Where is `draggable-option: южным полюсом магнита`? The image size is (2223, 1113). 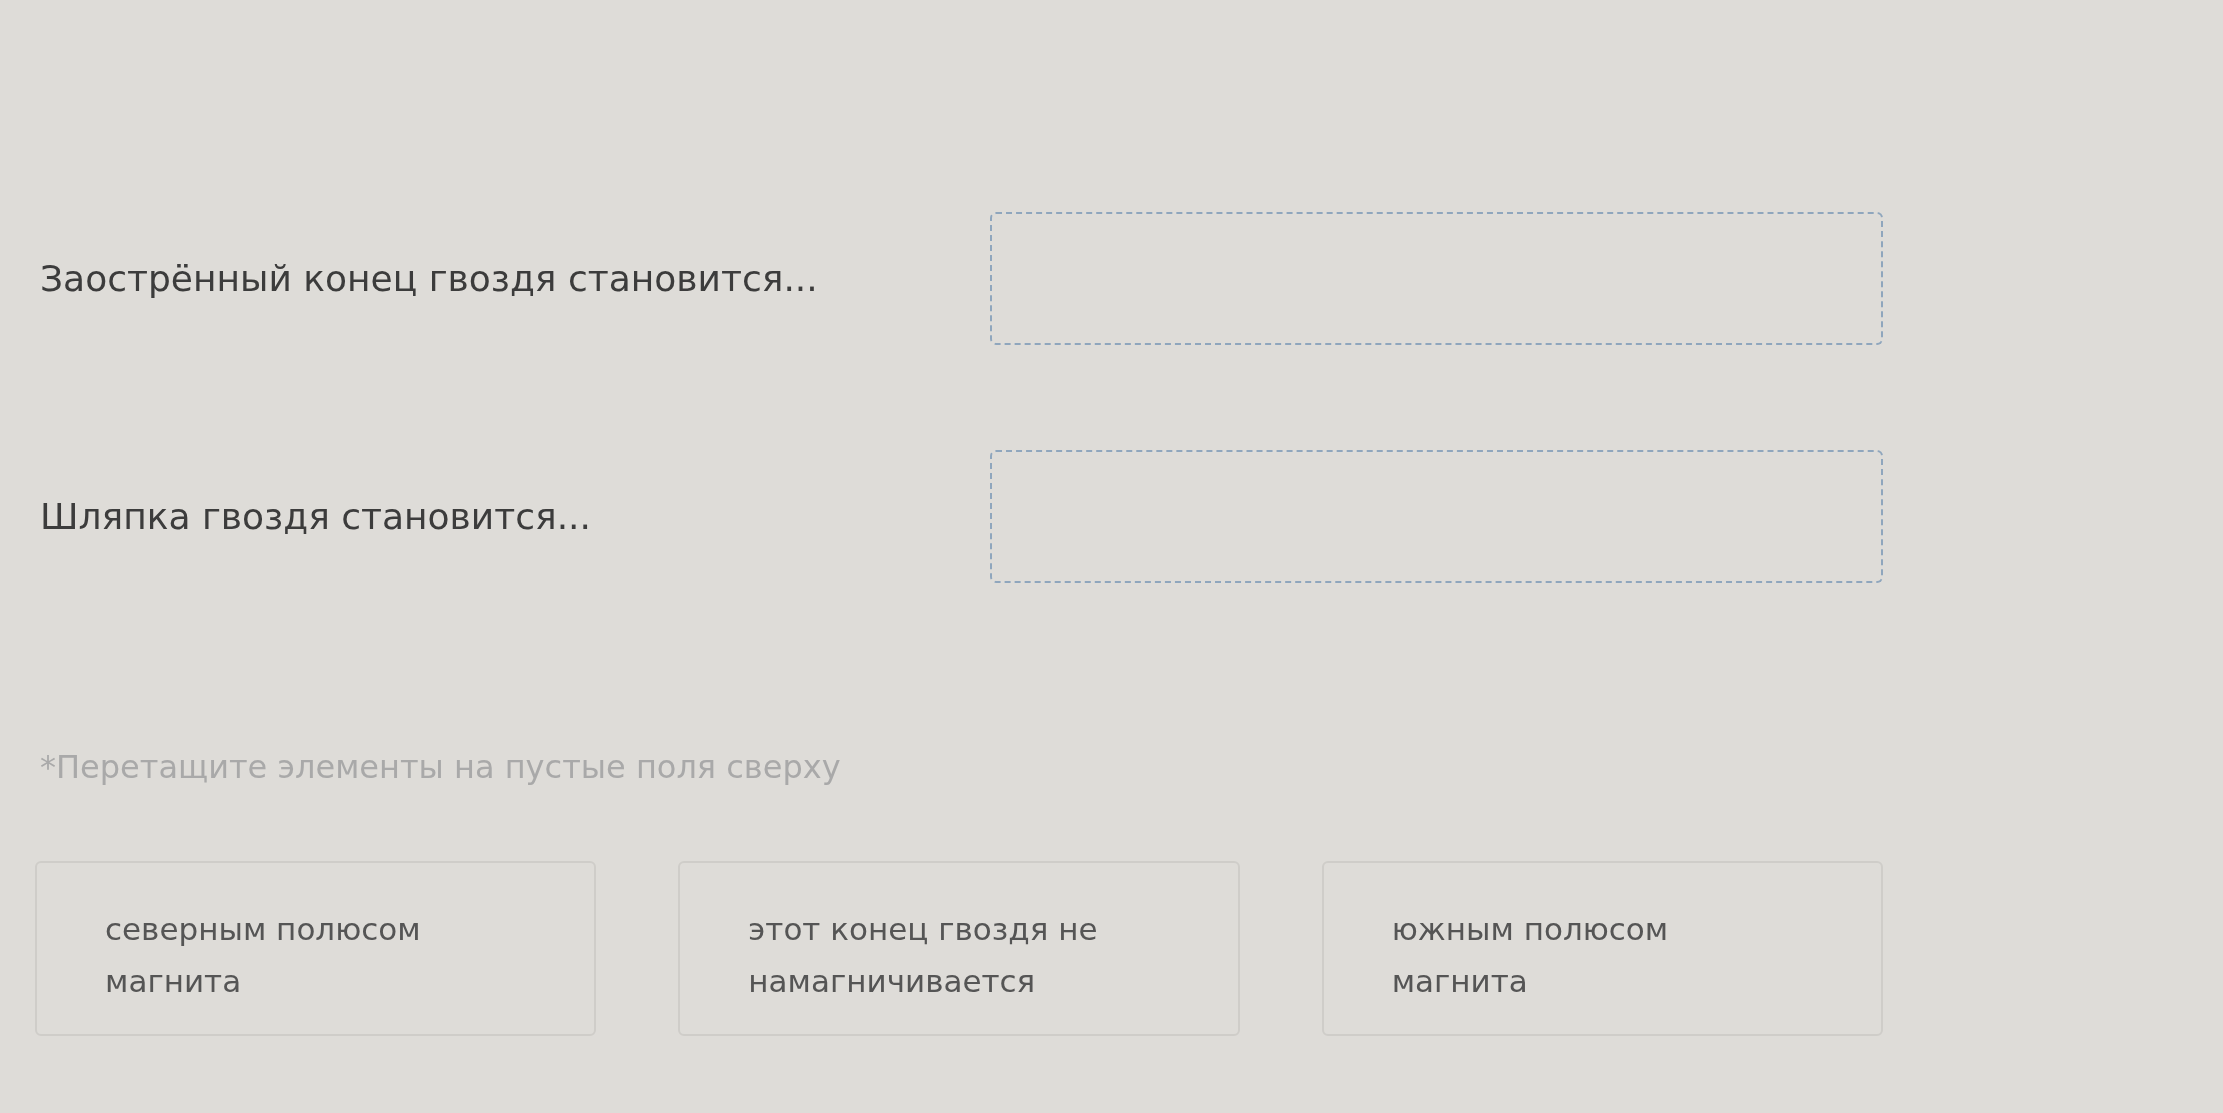
draggable-option: южным полюсом магнита is located at coordinates (1602, 948).